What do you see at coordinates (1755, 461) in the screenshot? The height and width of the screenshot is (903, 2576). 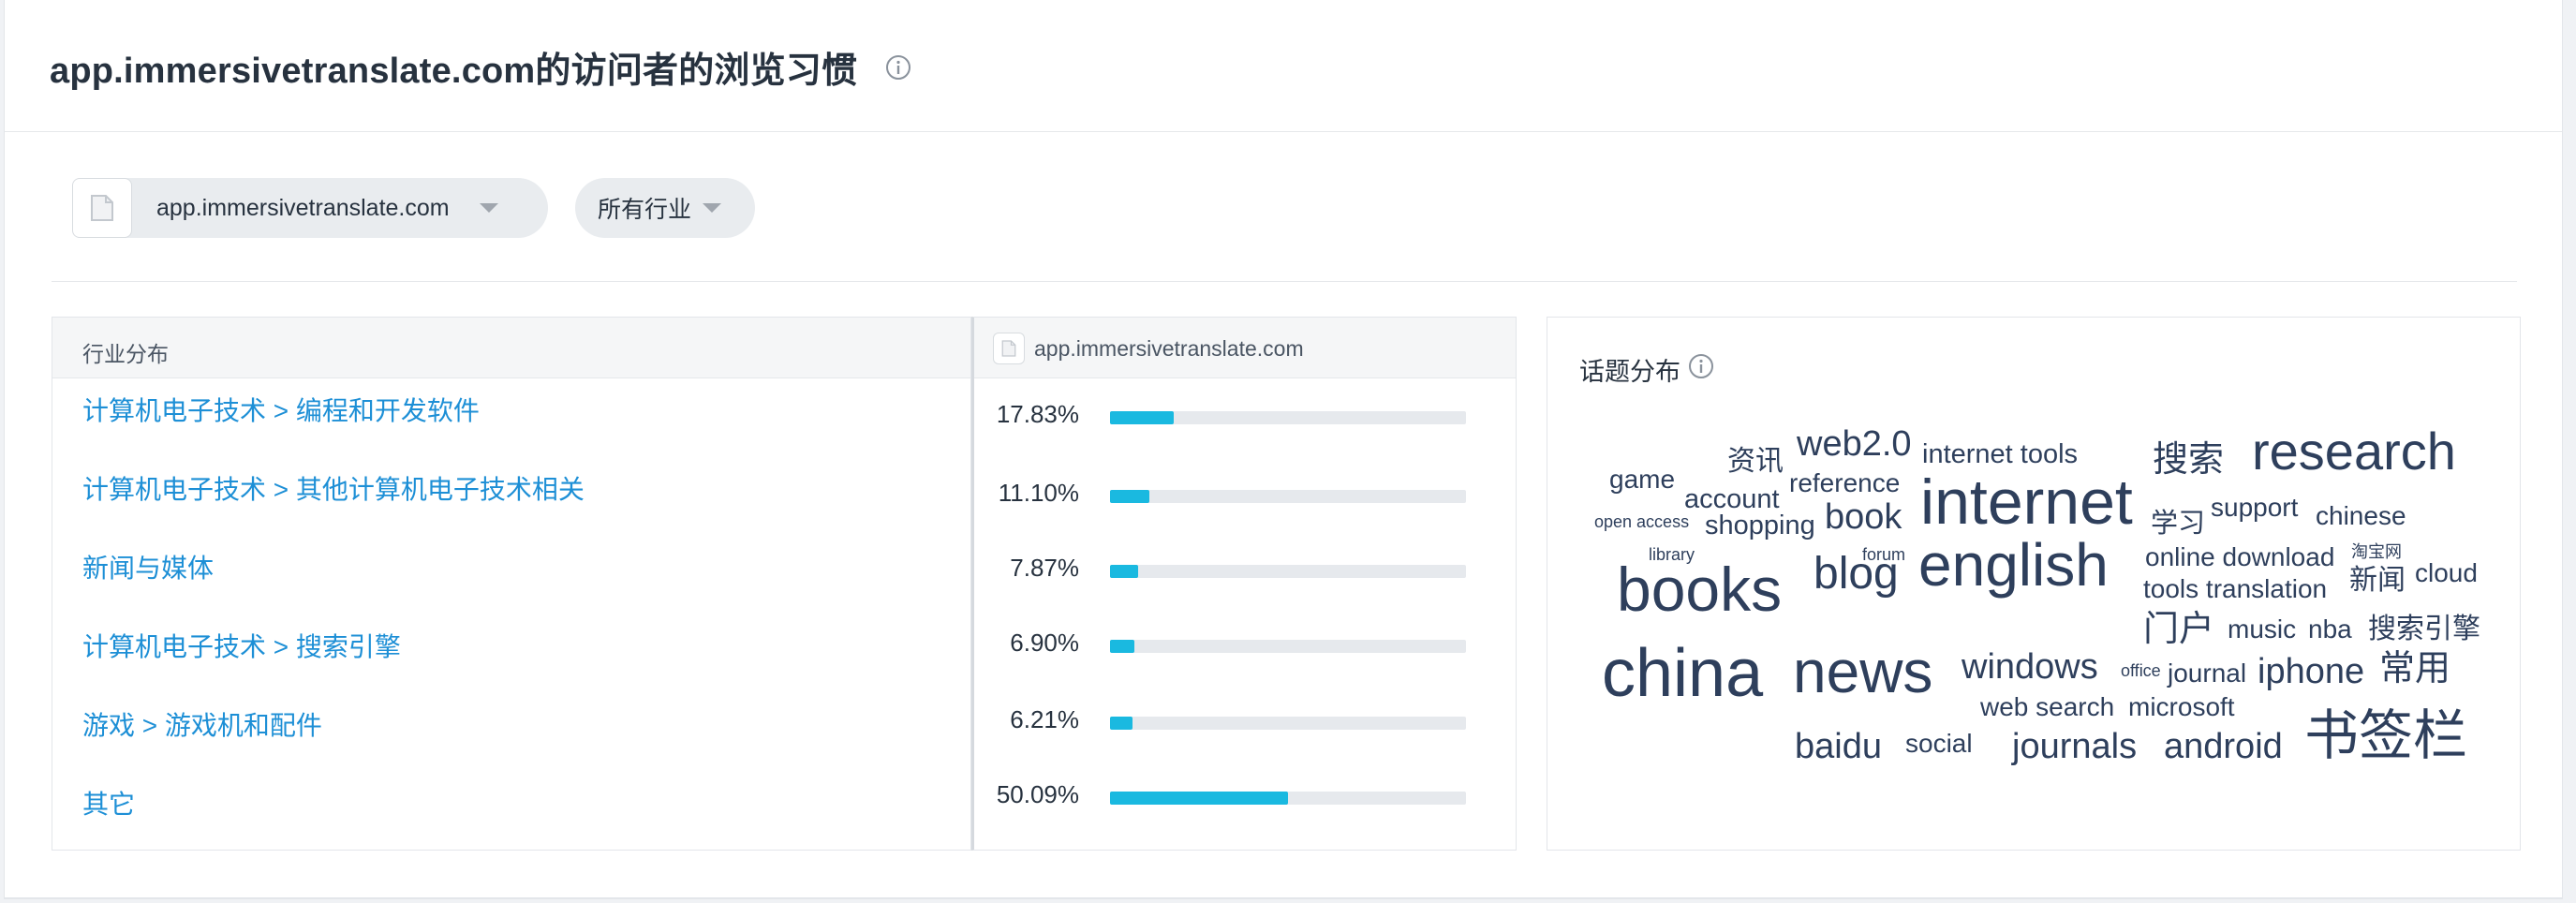 I see `topic-word: 资讯` at bounding box center [1755, 461].